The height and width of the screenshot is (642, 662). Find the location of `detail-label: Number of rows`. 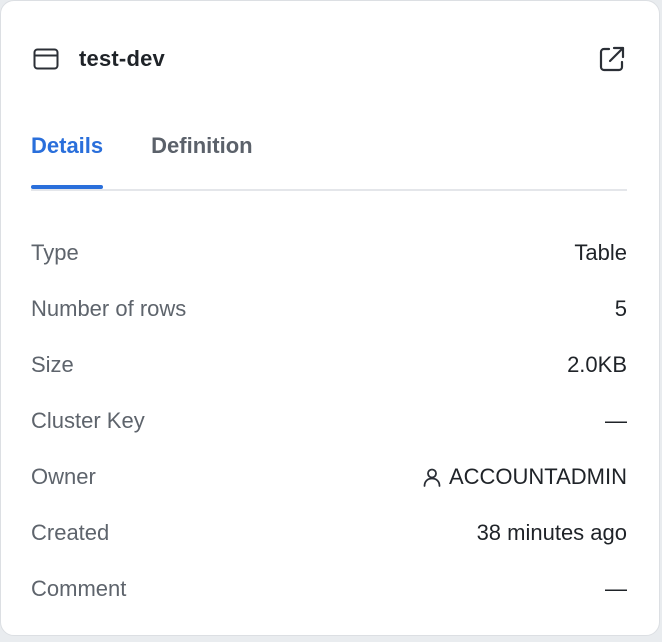

detail-label: Number of rows is located at coordinates (109, 308).